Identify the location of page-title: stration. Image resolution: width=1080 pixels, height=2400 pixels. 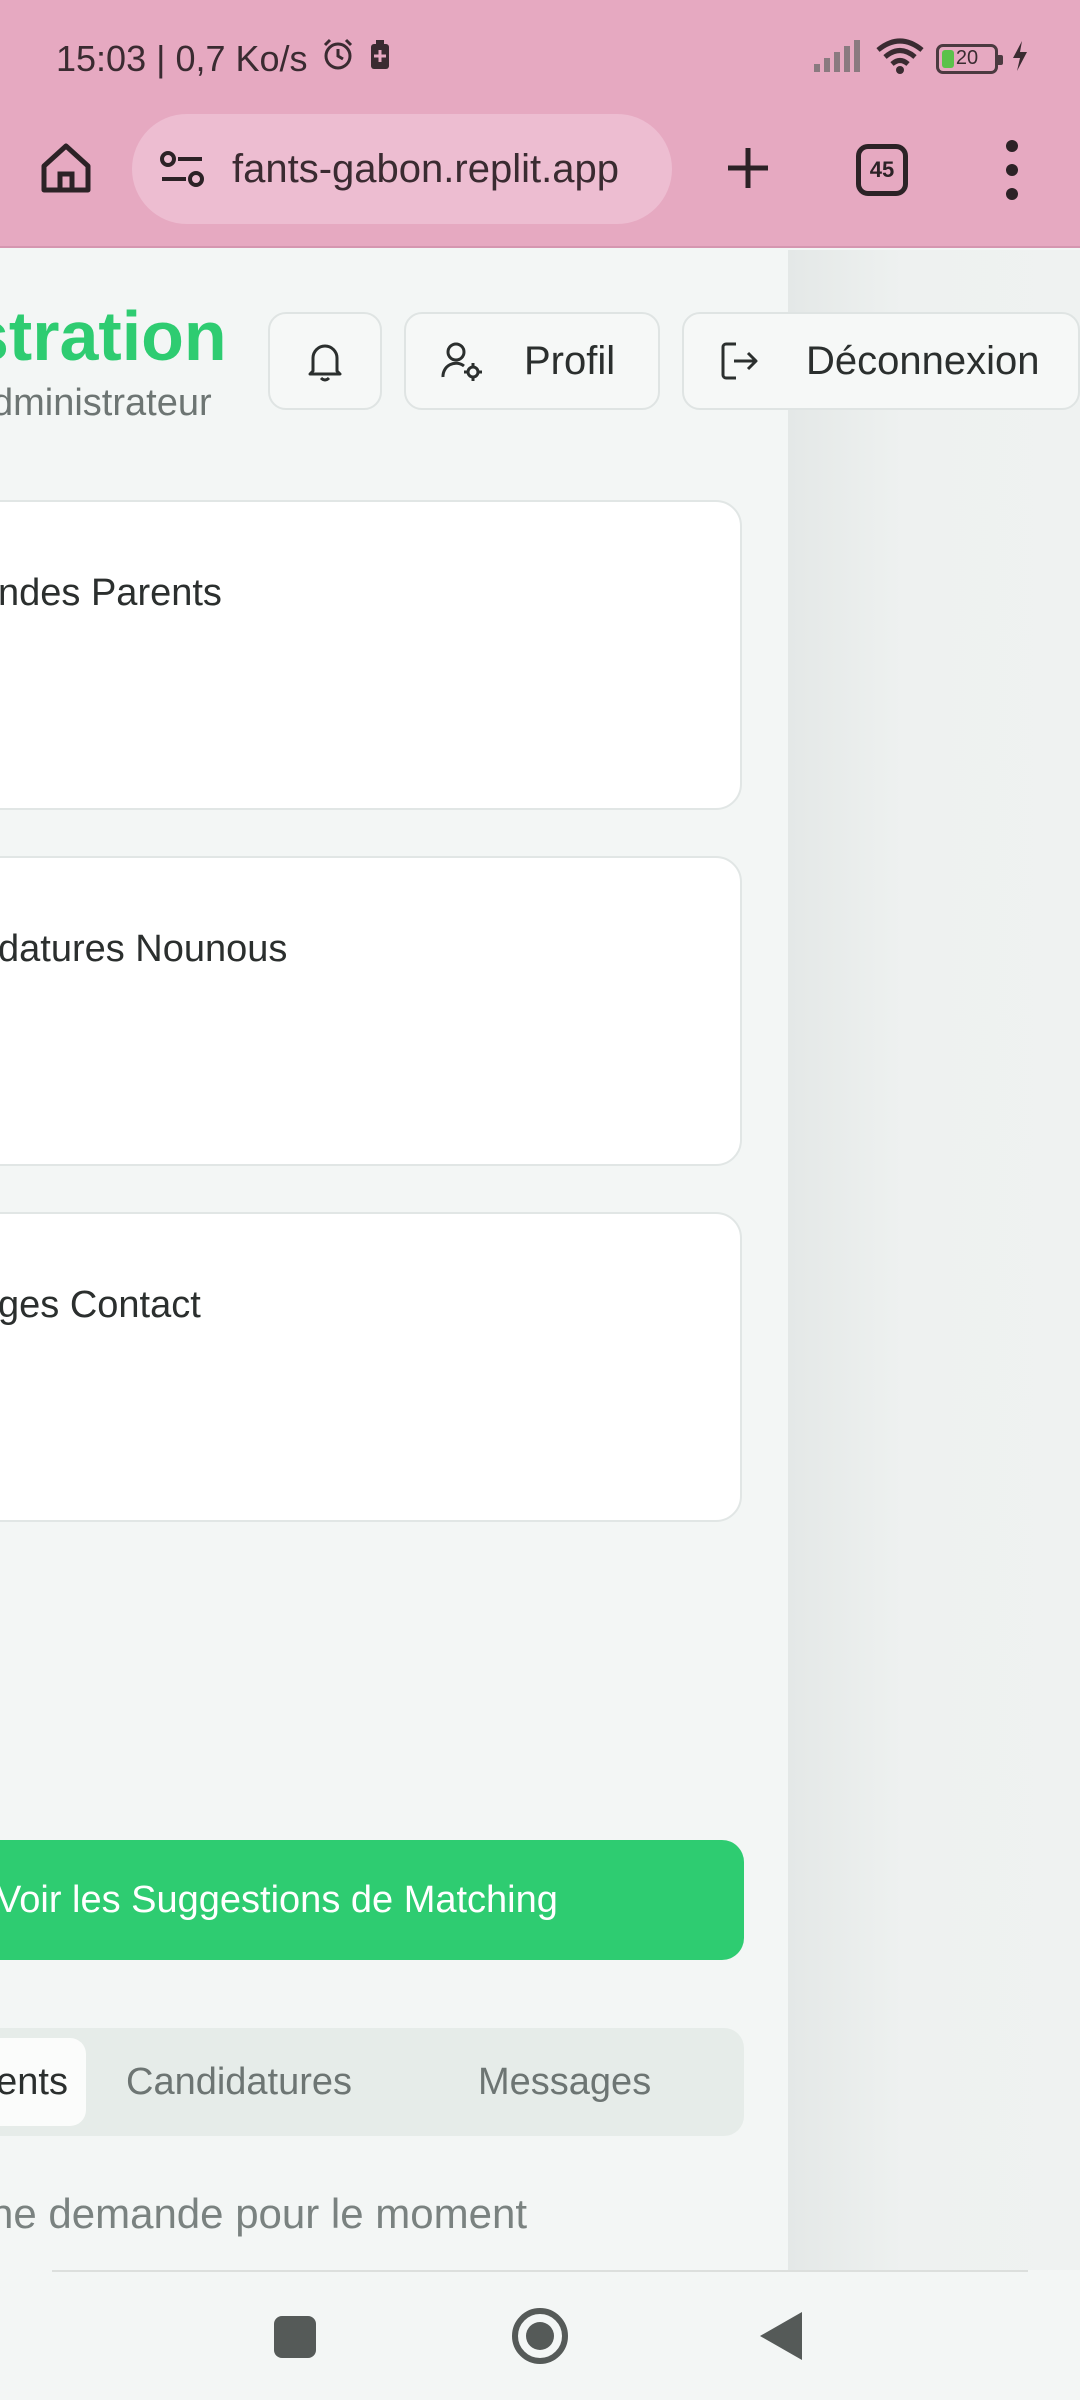
(113, 336).